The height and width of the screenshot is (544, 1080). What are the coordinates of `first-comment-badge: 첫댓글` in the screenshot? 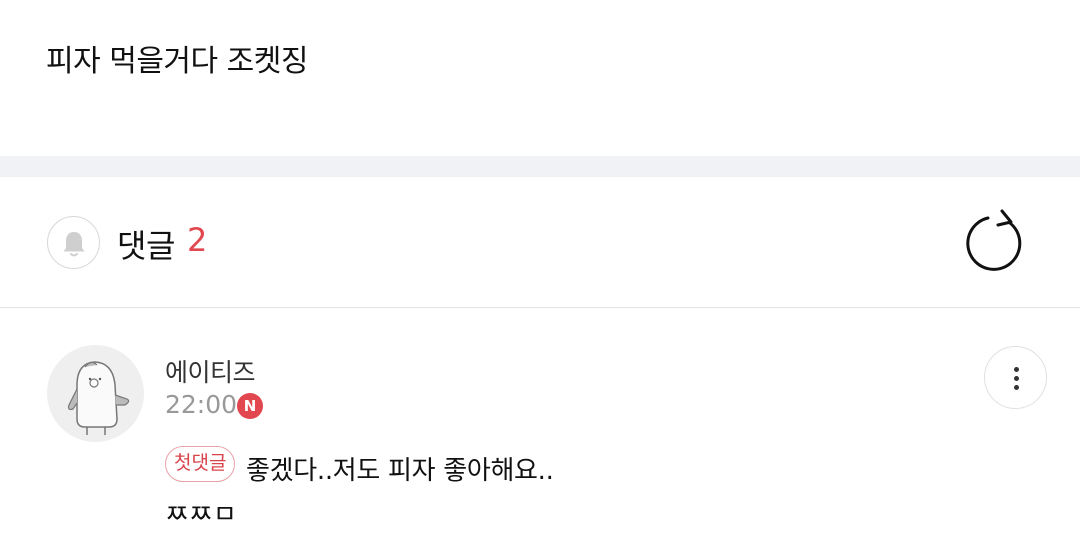 It's located at (200, 464).